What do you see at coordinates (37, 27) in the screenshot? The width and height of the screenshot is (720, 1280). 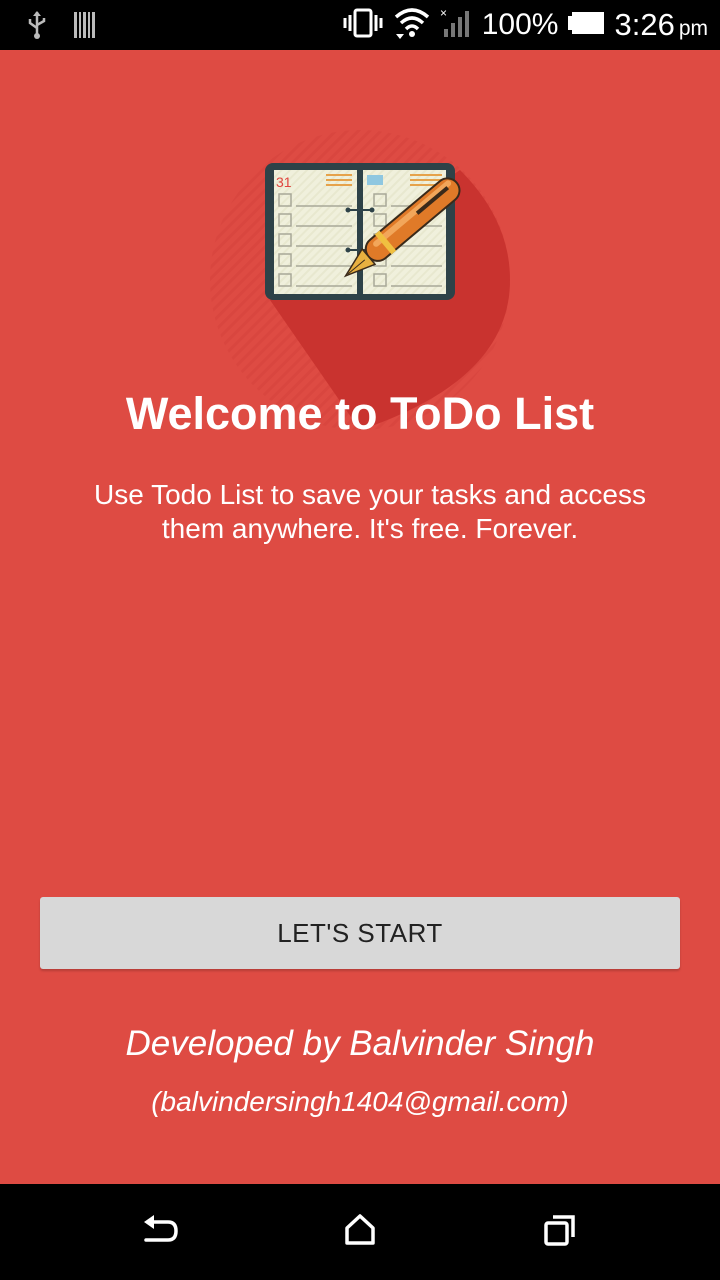 I see `usb-icon` at bounding box center [37, 27].